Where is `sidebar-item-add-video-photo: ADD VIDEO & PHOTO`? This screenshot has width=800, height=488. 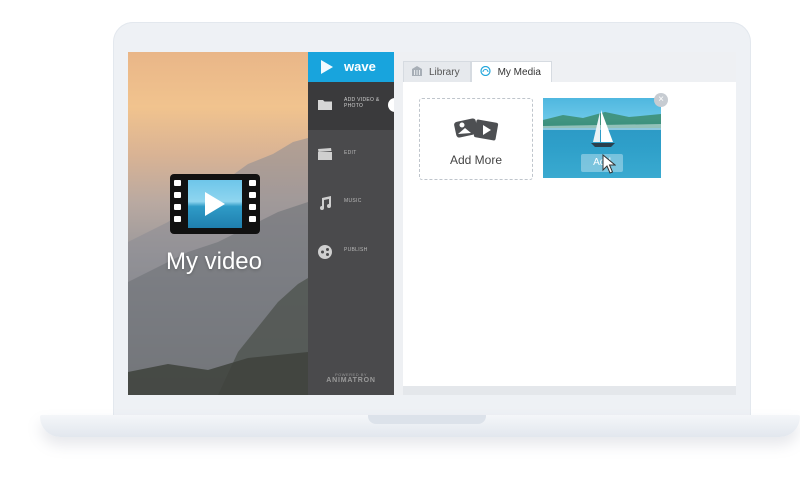 sidebar-item-add-video-photo: ADD VIDEO & PHOTO is located at coordinates (354, 106).